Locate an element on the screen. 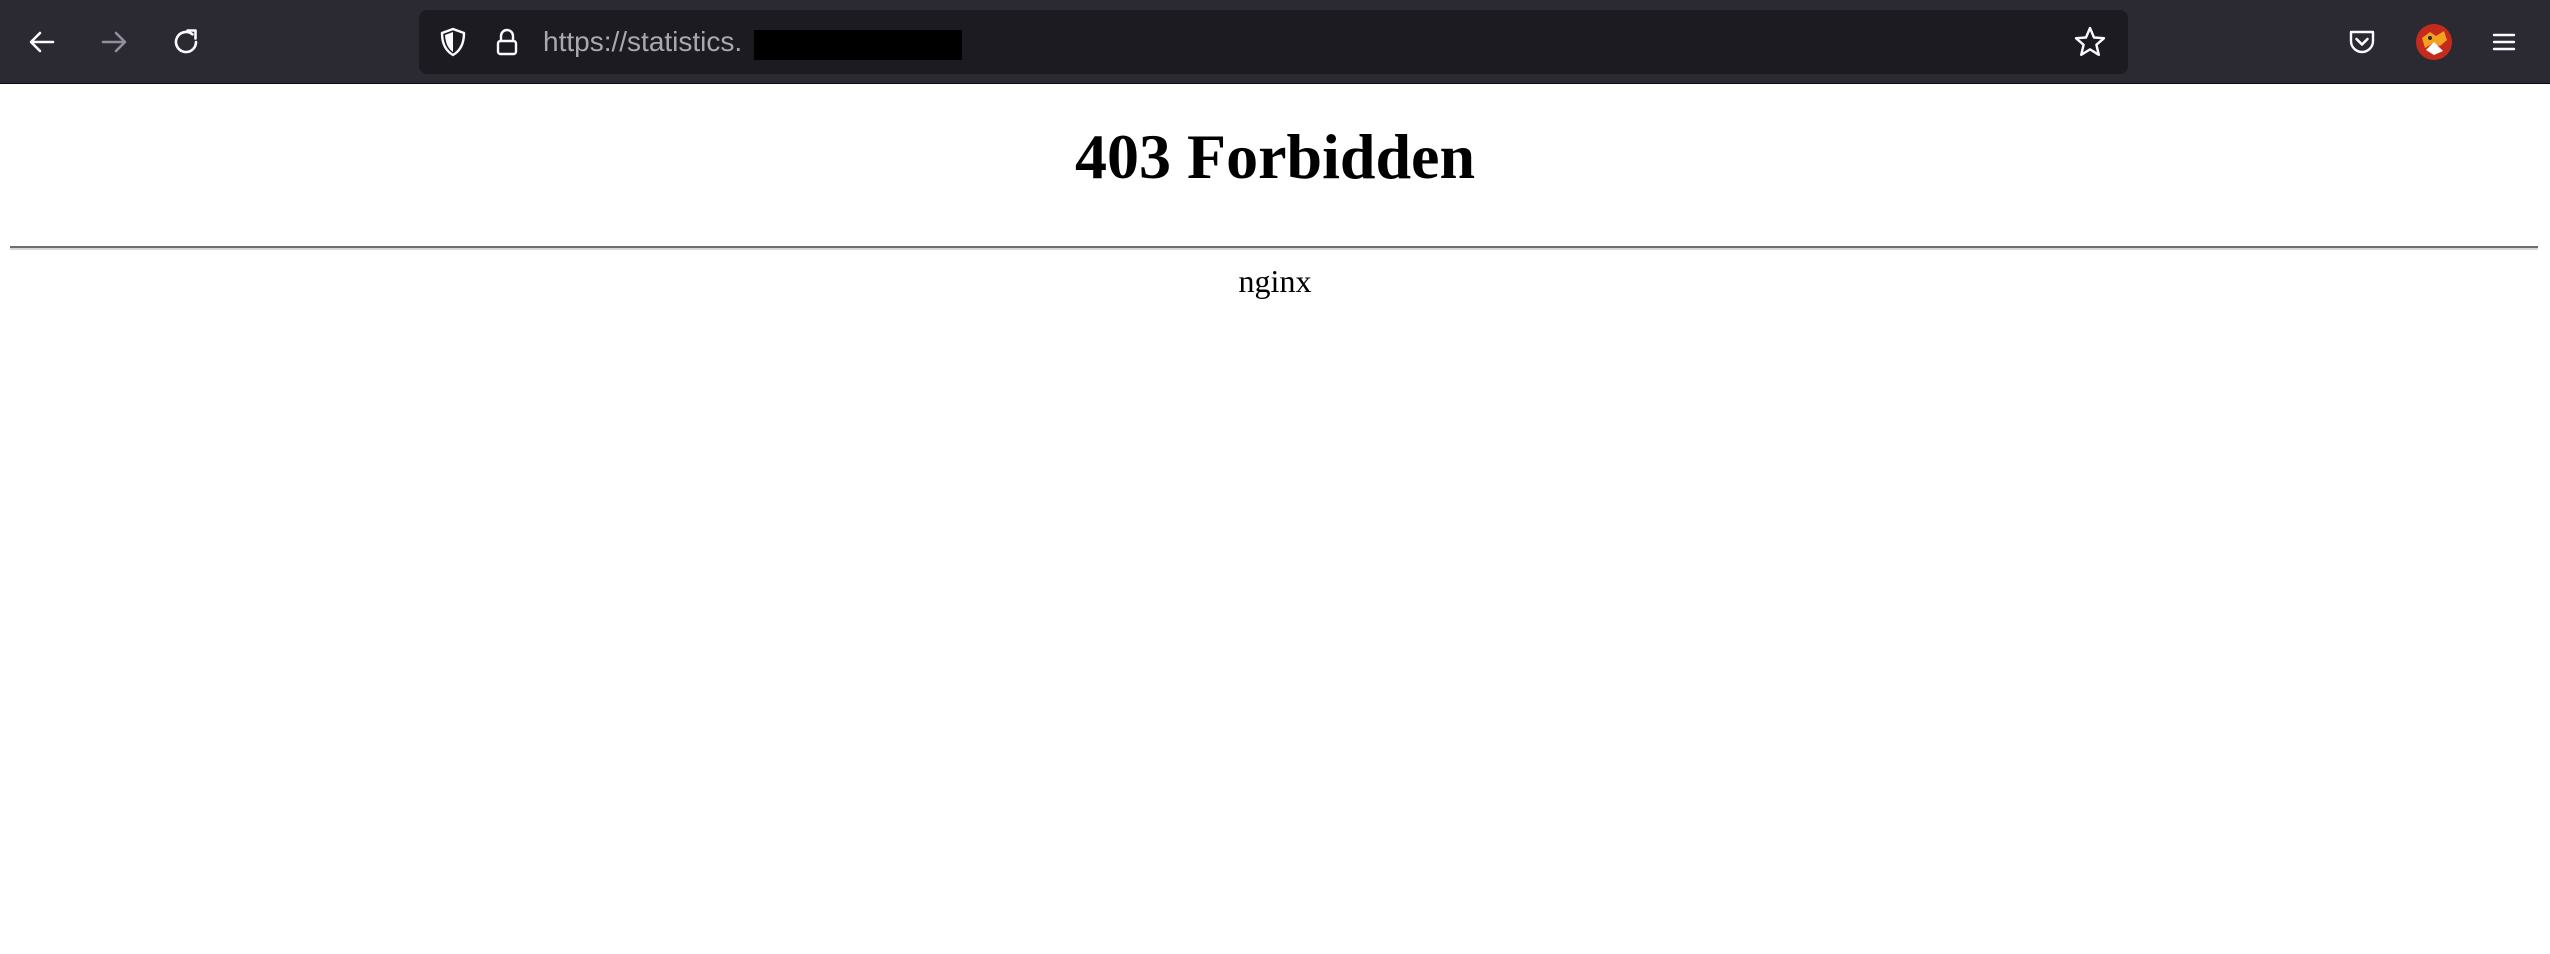  arrow-left-icon is located at coordinates (42, 42).